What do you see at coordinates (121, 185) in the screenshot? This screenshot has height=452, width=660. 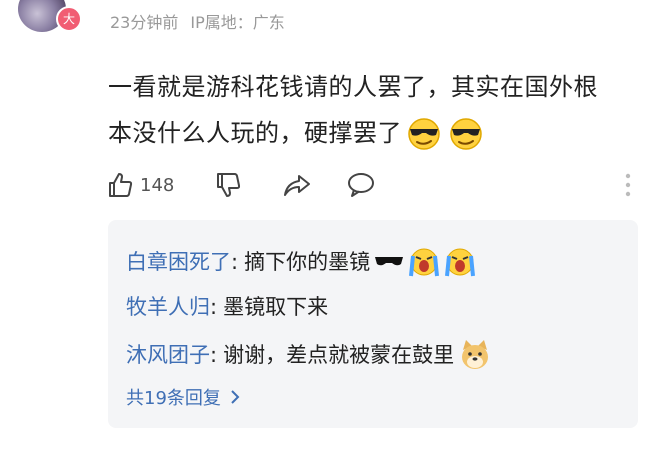 I see `thumbs-up-icon` at bounding box center [121, 185].